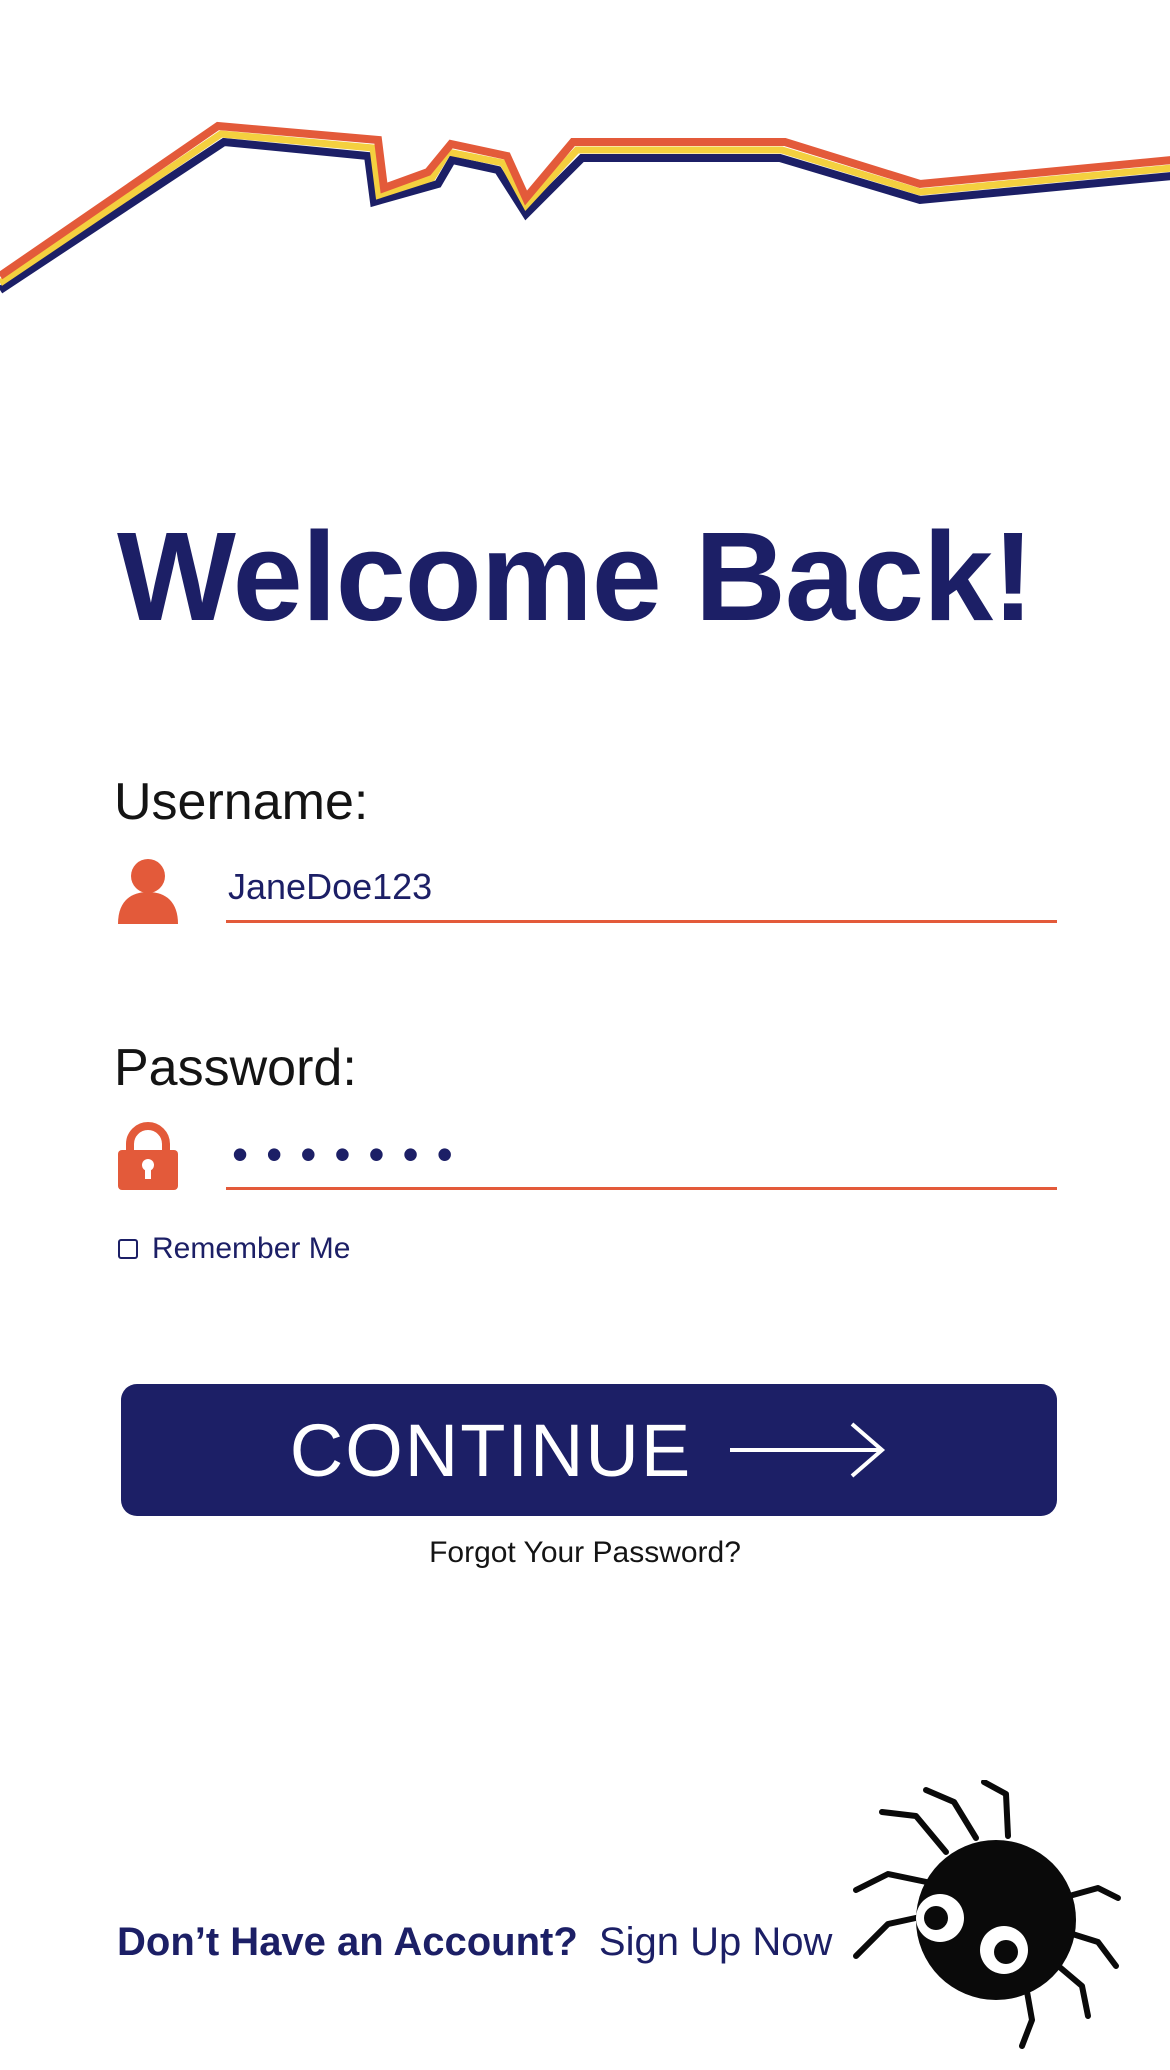 The image size is (1170, 2070). What do you see at coordinates (641, 1155) in the screenshot?
I see `password-input` at bounding box center [641, 1155].